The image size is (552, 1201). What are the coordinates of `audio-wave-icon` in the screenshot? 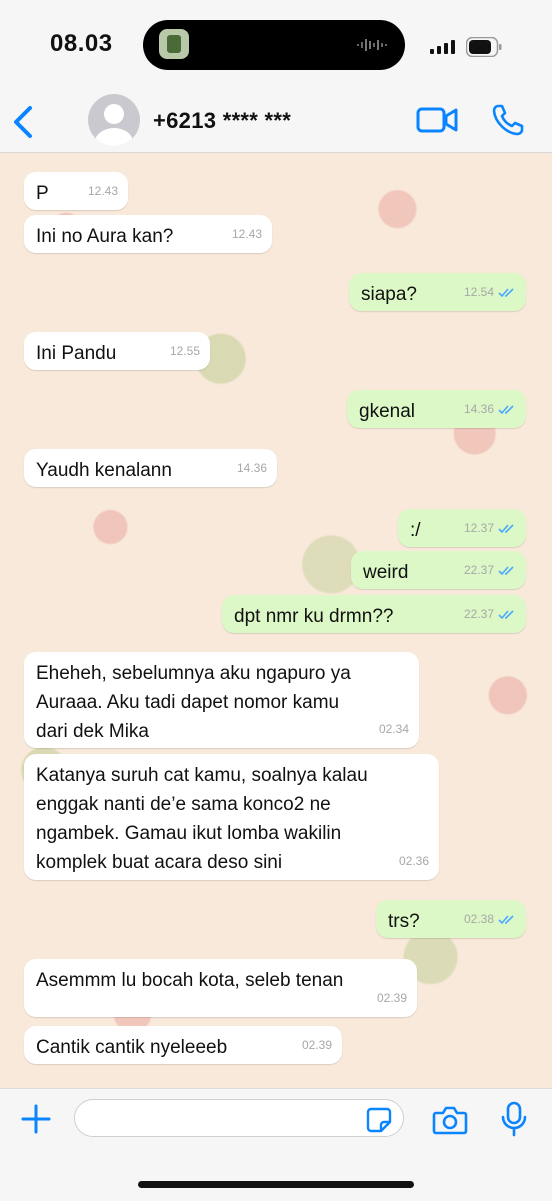 It's located at (372, 45).